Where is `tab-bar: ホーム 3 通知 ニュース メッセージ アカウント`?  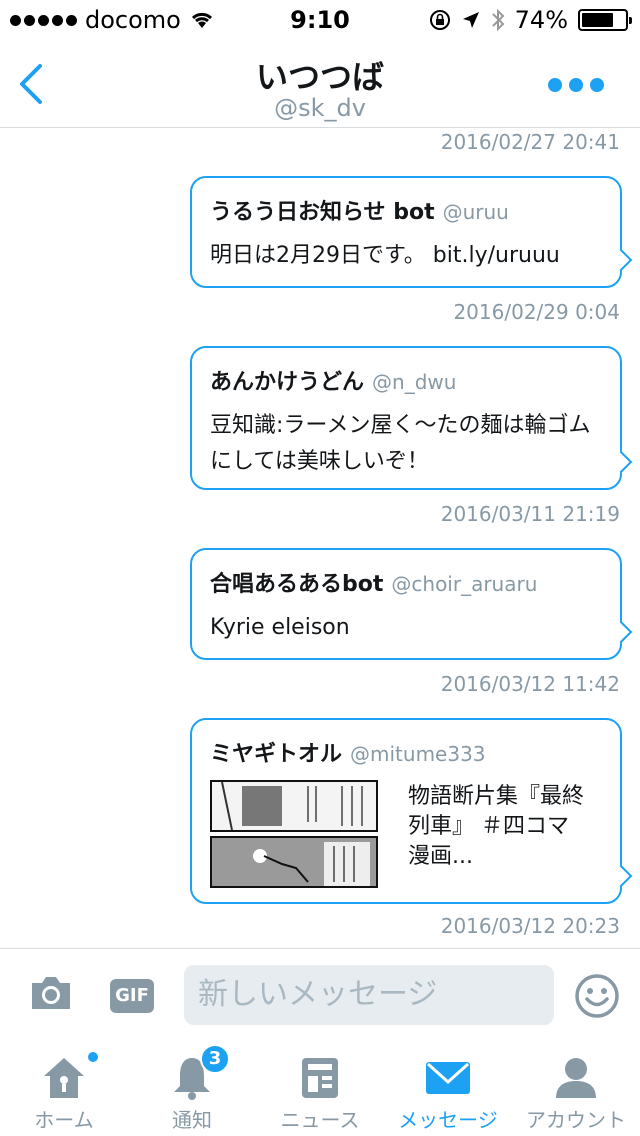
tab-bar: ホーム 3 通知 ニュース メッセージ アカウント is located at coordinates (320, 1088).